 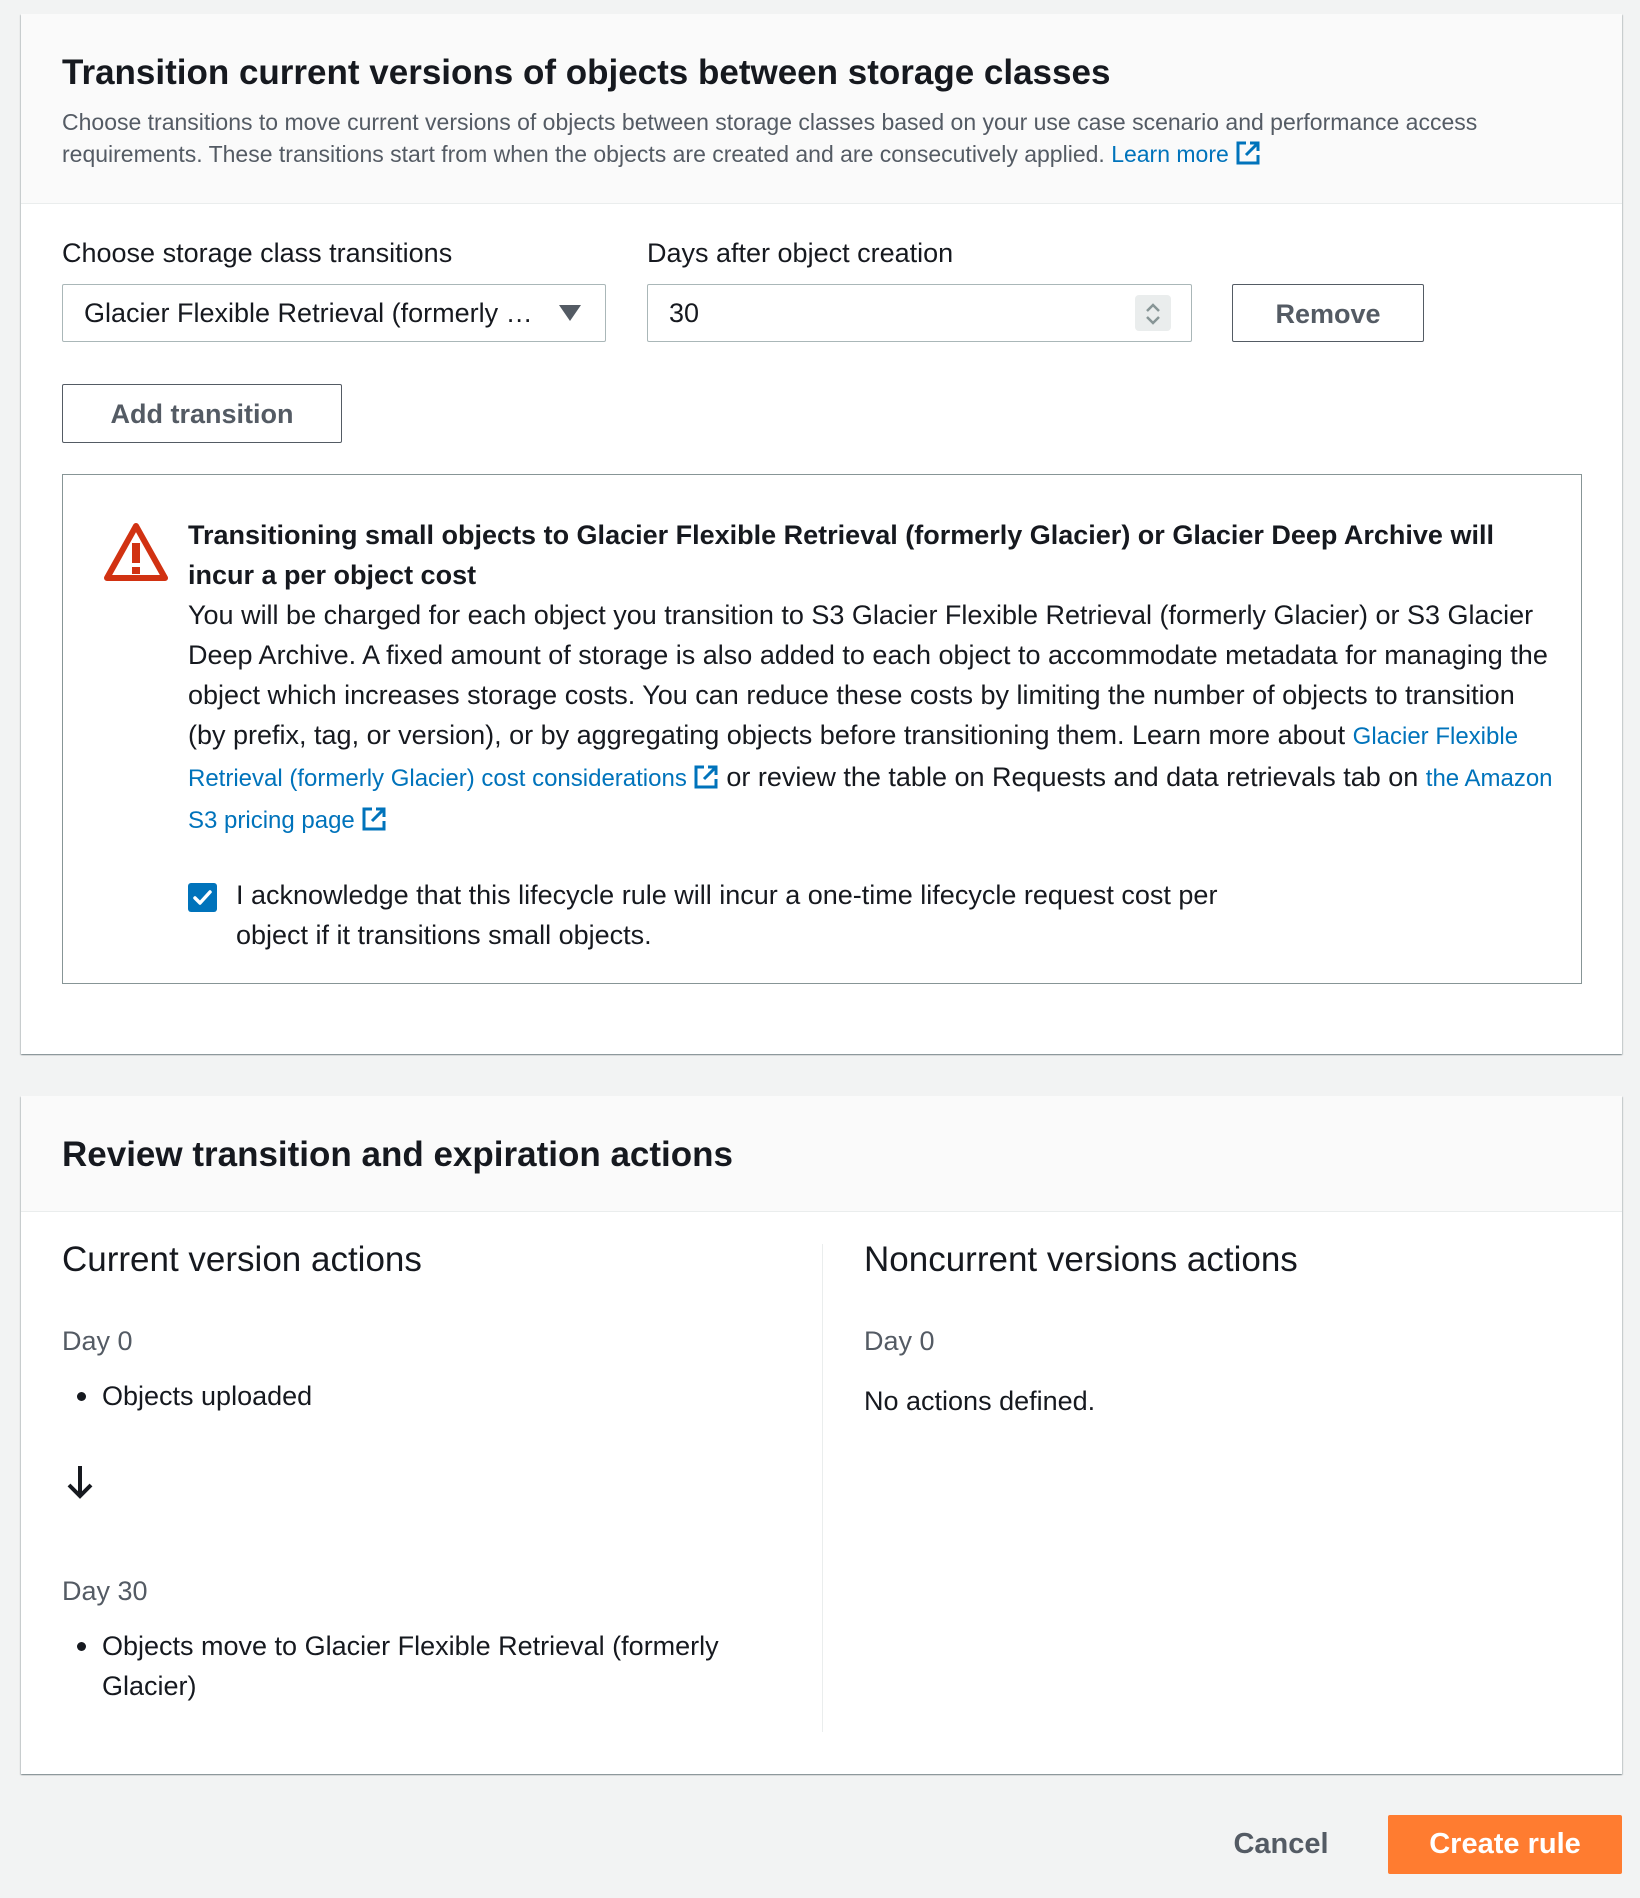 I want to click on days-input: 30, so click(x=919, y=313).